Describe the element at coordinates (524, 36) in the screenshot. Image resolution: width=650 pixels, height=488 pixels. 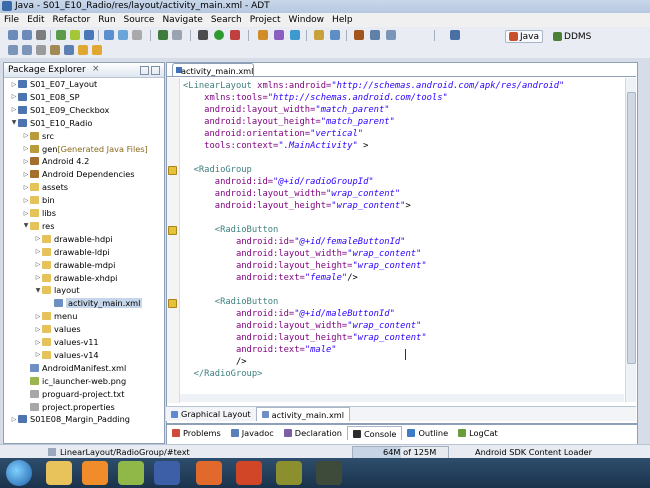
I see `perspective-java-button: Java` at that location.